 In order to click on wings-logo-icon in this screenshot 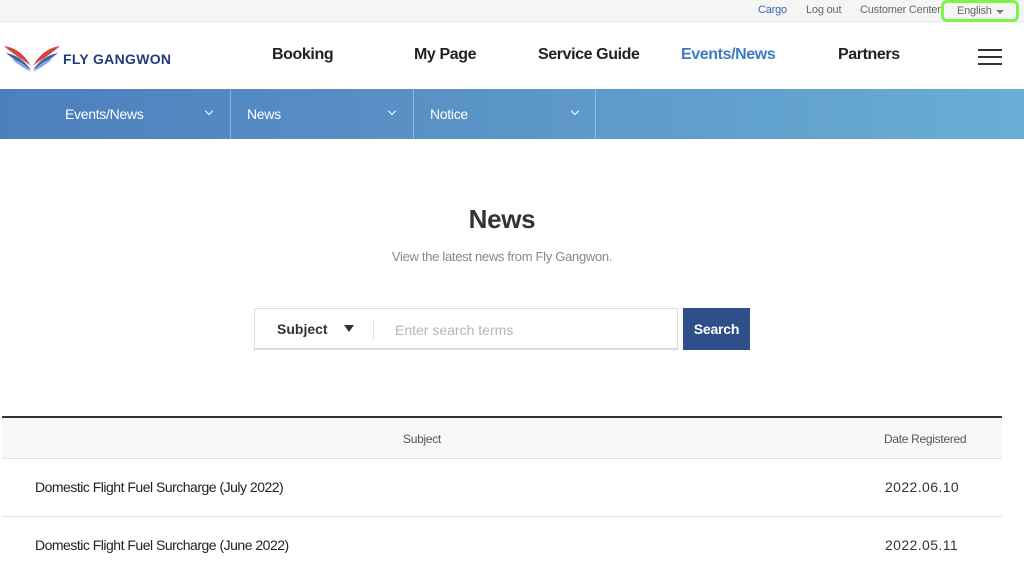, I will do `click(32, 59)`.